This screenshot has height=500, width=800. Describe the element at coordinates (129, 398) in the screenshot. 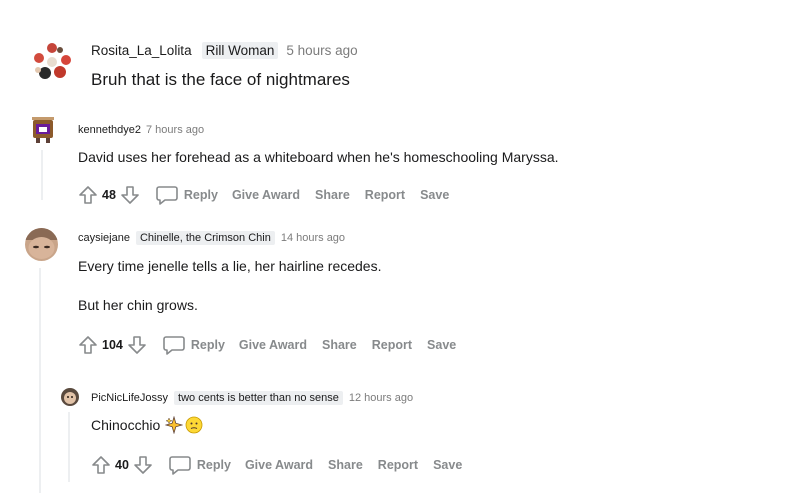

I see `username: PicNicLifeJossy` at that location.